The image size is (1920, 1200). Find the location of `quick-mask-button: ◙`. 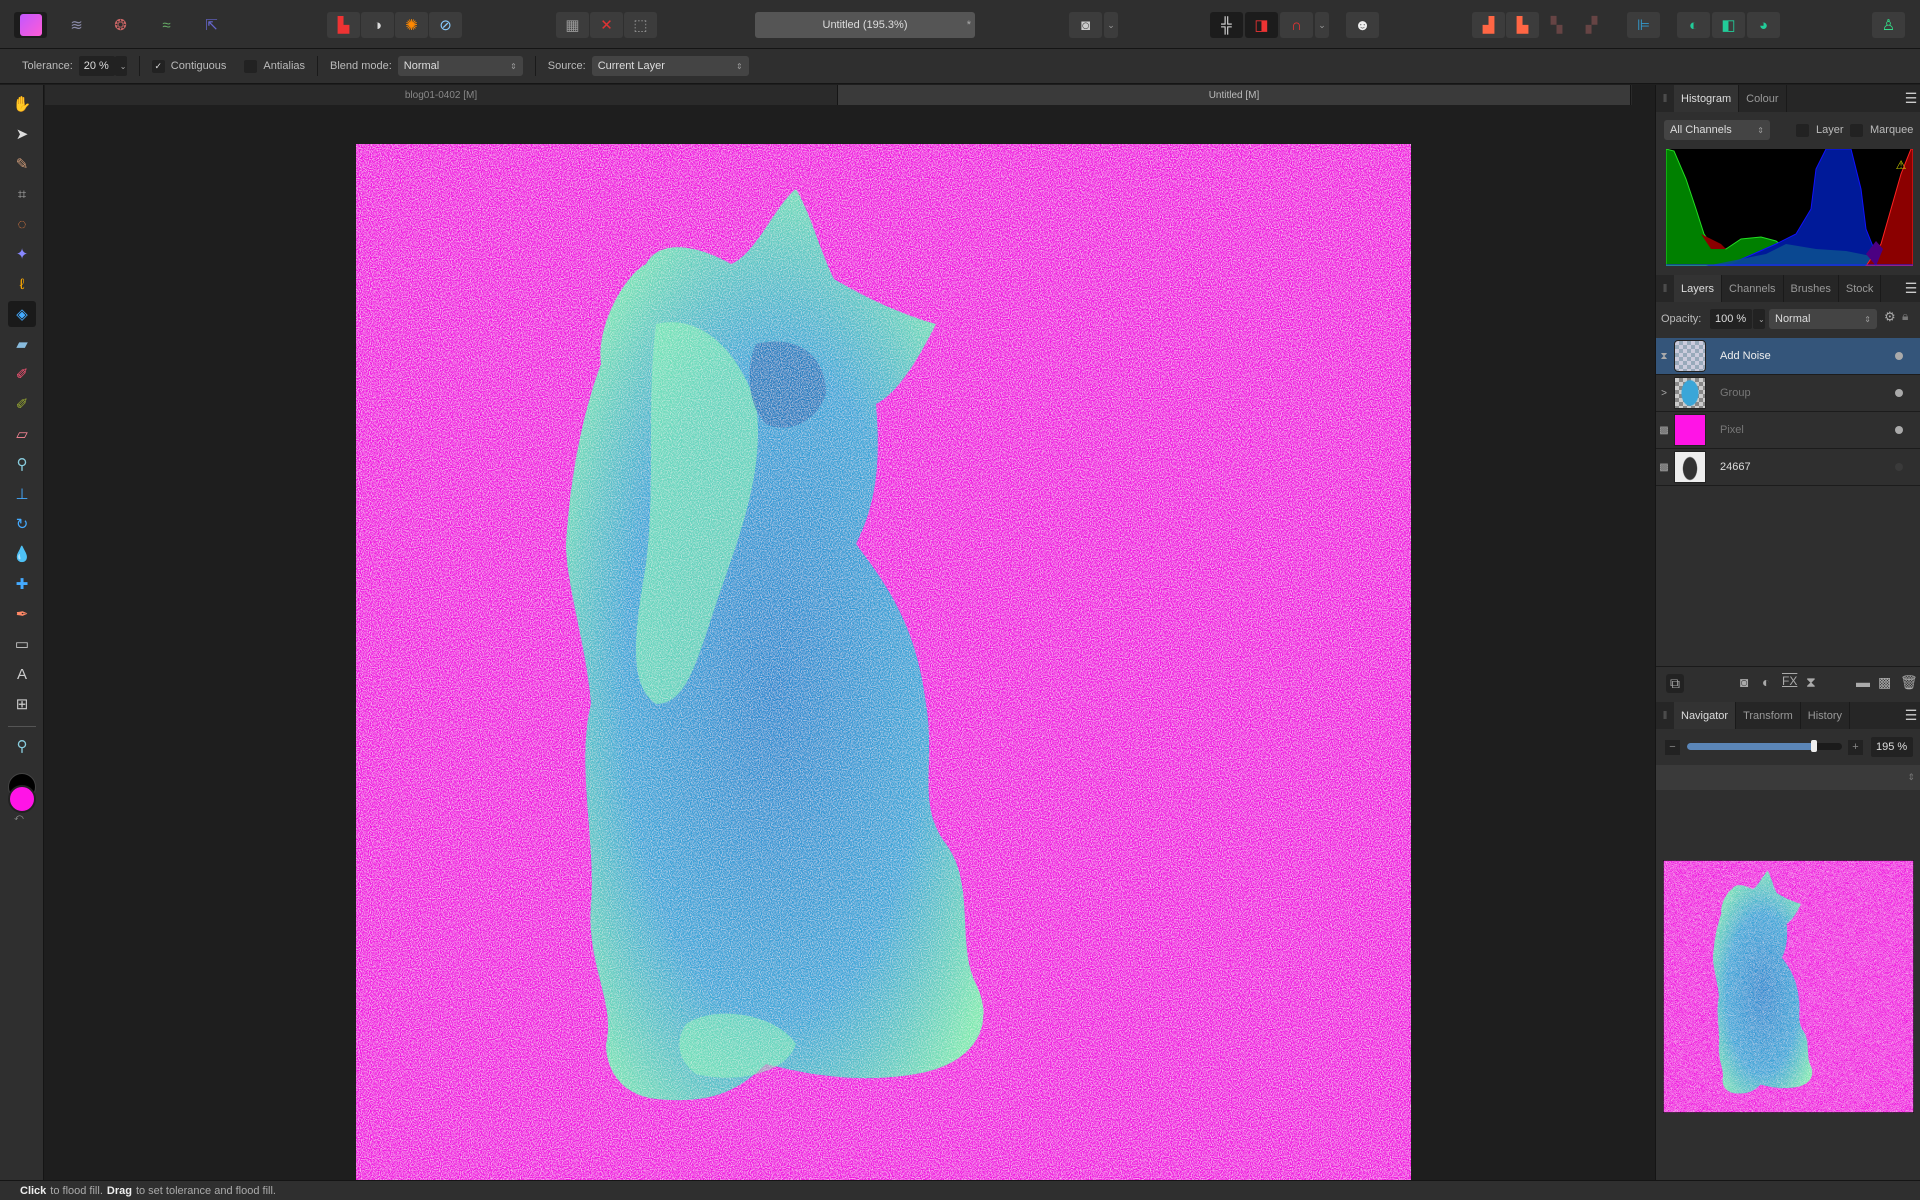

quick-mask-button: ◙ is located at coordinates (1085, 25).